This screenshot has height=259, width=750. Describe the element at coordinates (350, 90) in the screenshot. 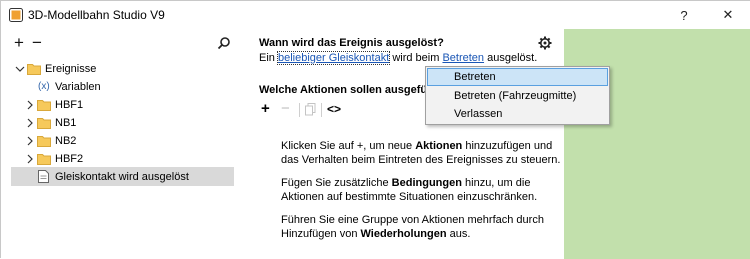

I see `actions-heading: Welche Aktionen sollen ausgeführt` at that location.